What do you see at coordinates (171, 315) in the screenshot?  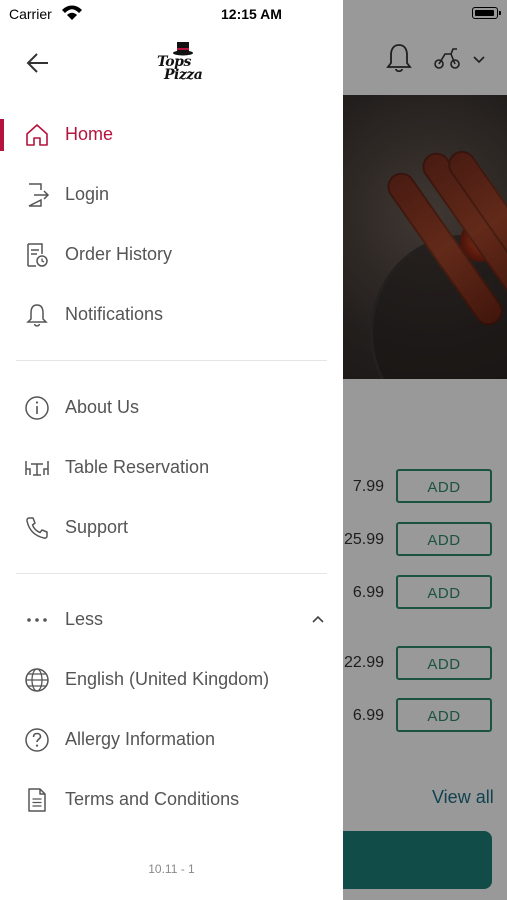 I see `menu-item-notifications: Notifications` at bounding box center [171, 315].